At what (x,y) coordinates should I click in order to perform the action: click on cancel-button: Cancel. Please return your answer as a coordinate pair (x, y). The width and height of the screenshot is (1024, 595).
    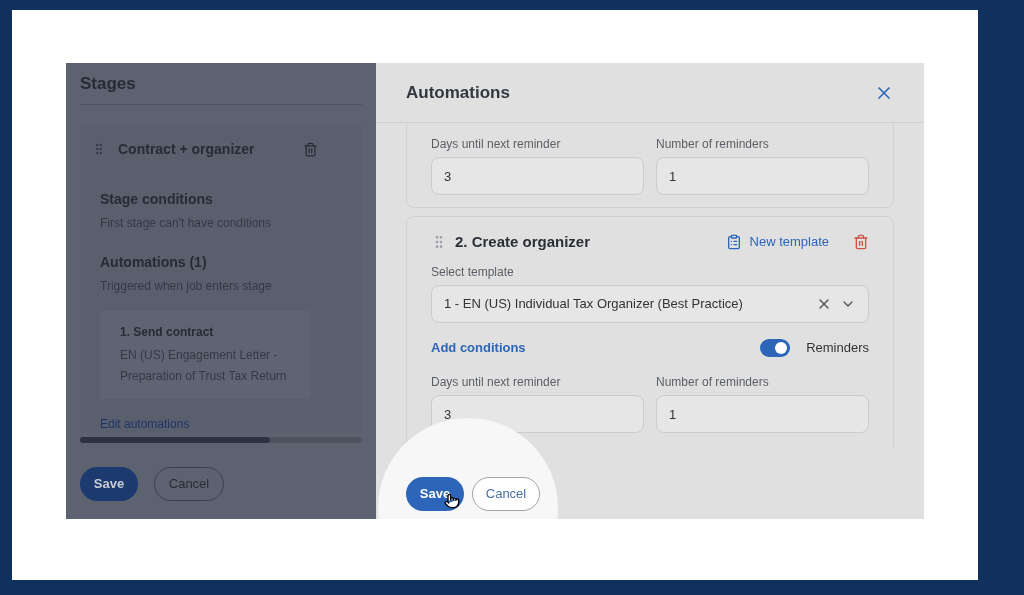
    Looking at the image, I should click on (506, 494).